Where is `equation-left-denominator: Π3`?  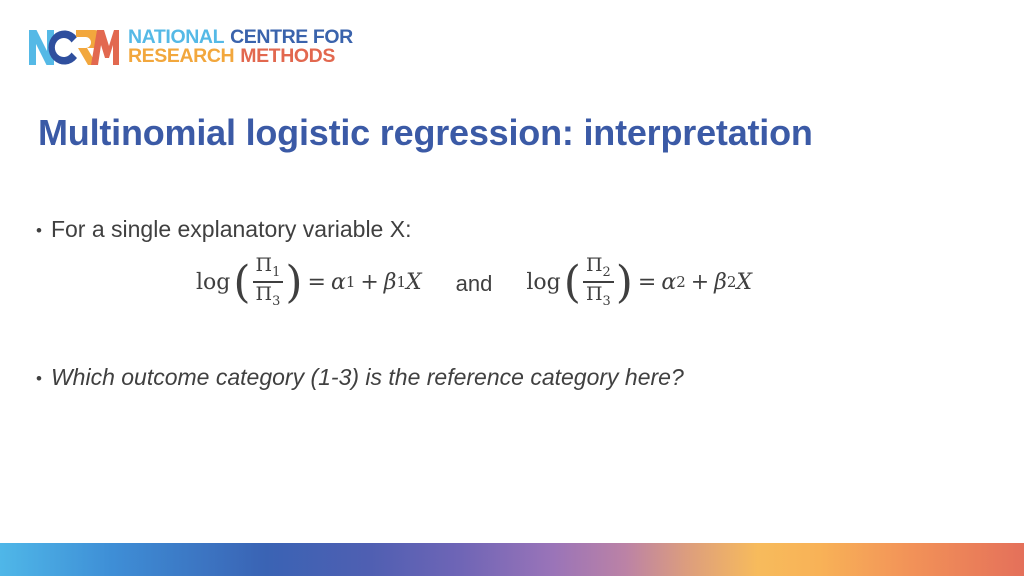 equation-left-denominator: Π3 is located at coordinates (268, 296).